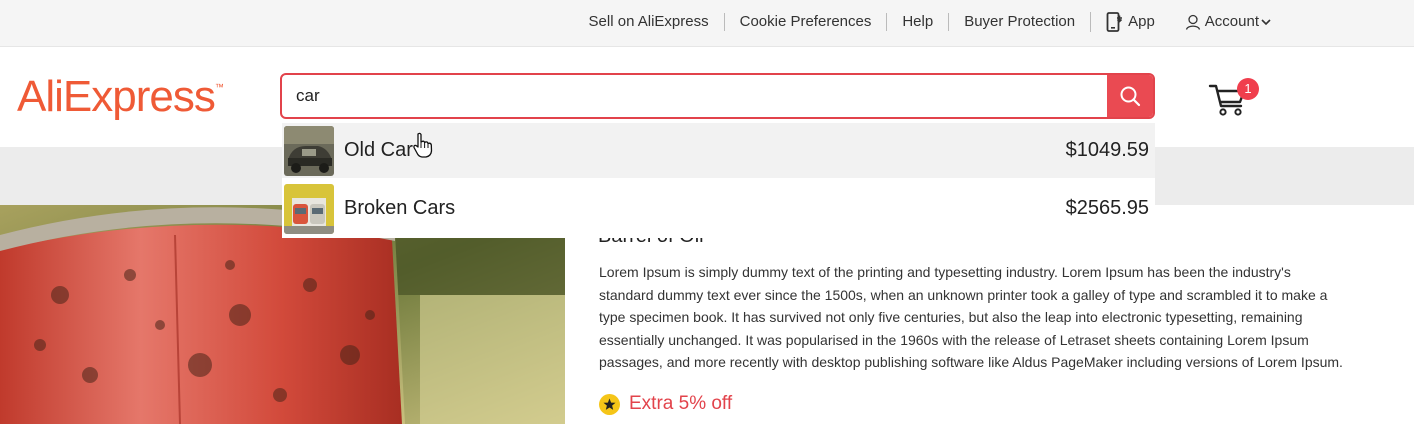 The width and height of the screenshot is (1414, 424). Describe the element at coordinates (1192, 22) in the screenshot. I see `user-icon` at that location.